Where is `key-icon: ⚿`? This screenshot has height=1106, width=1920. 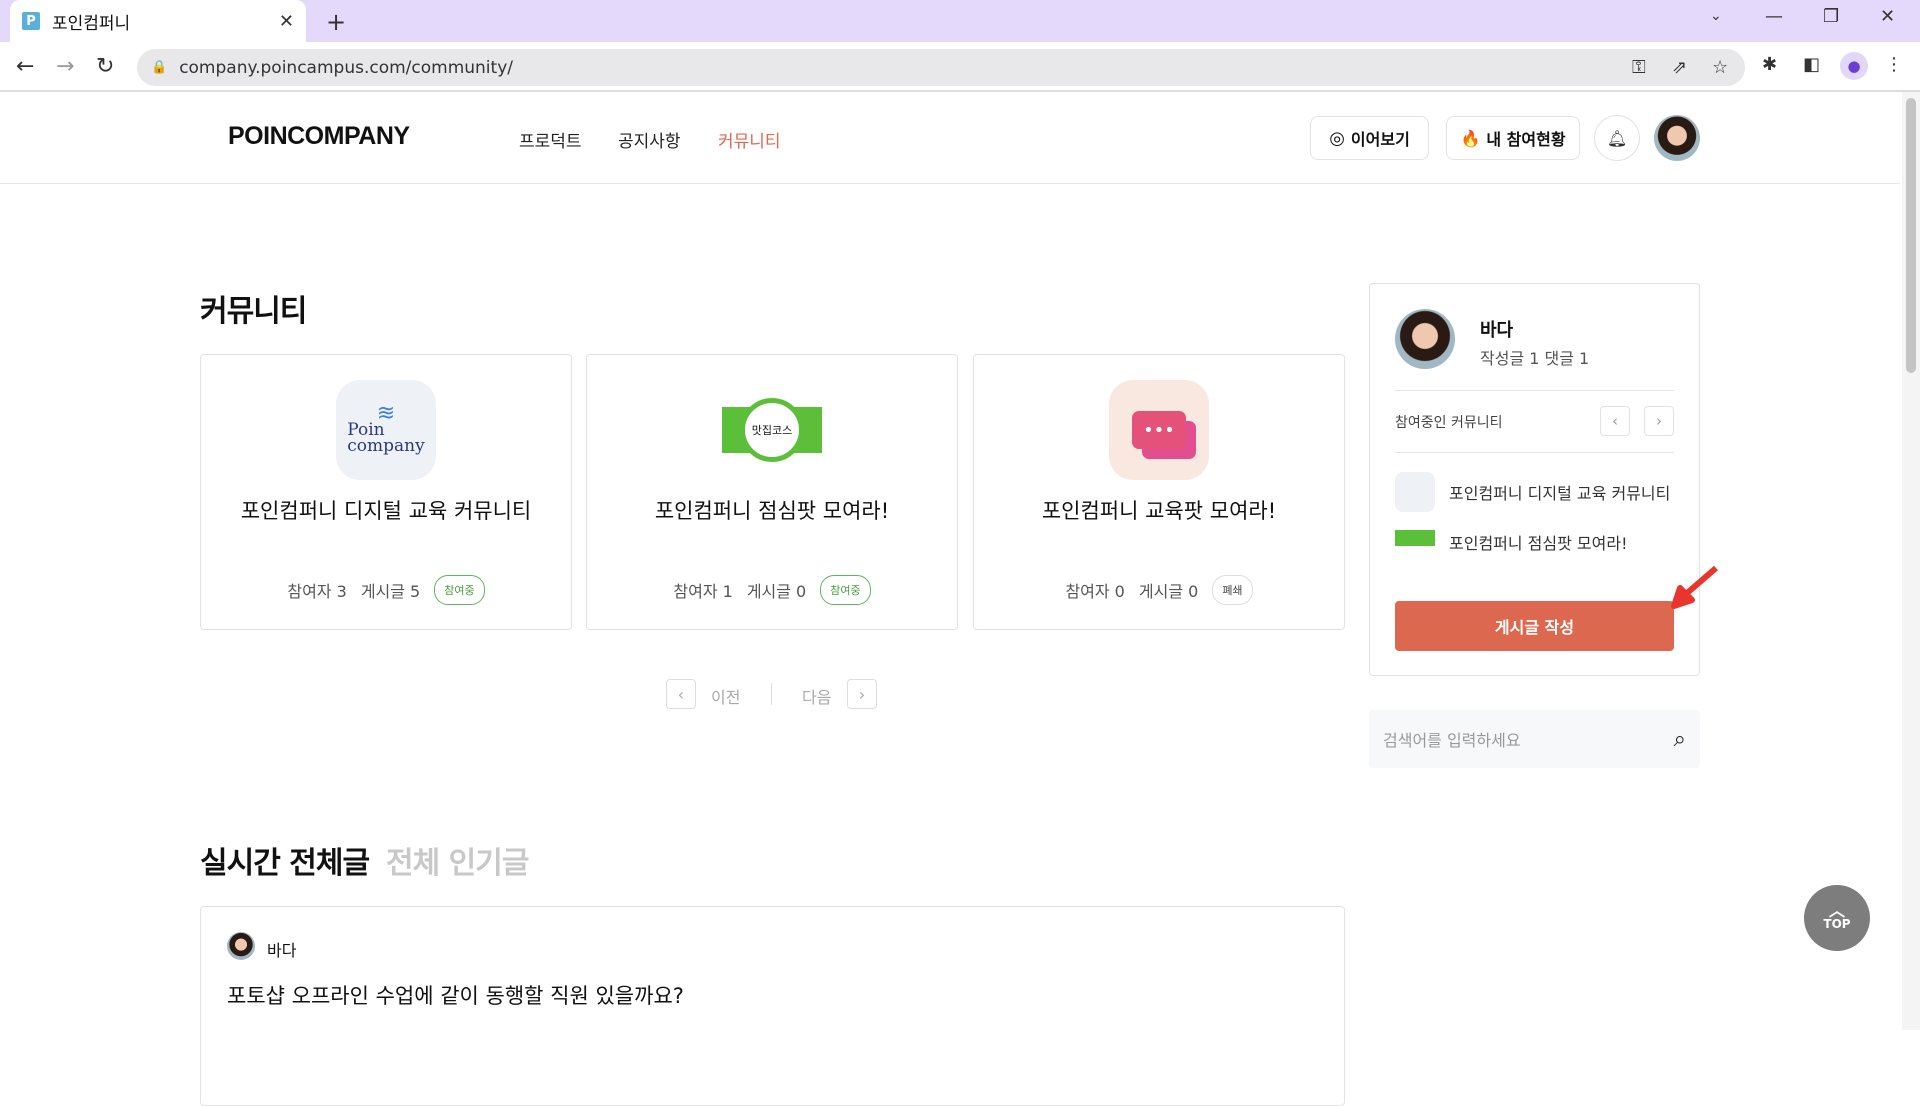 key-icon: ⚿ is located at coordinates (1639, 67).